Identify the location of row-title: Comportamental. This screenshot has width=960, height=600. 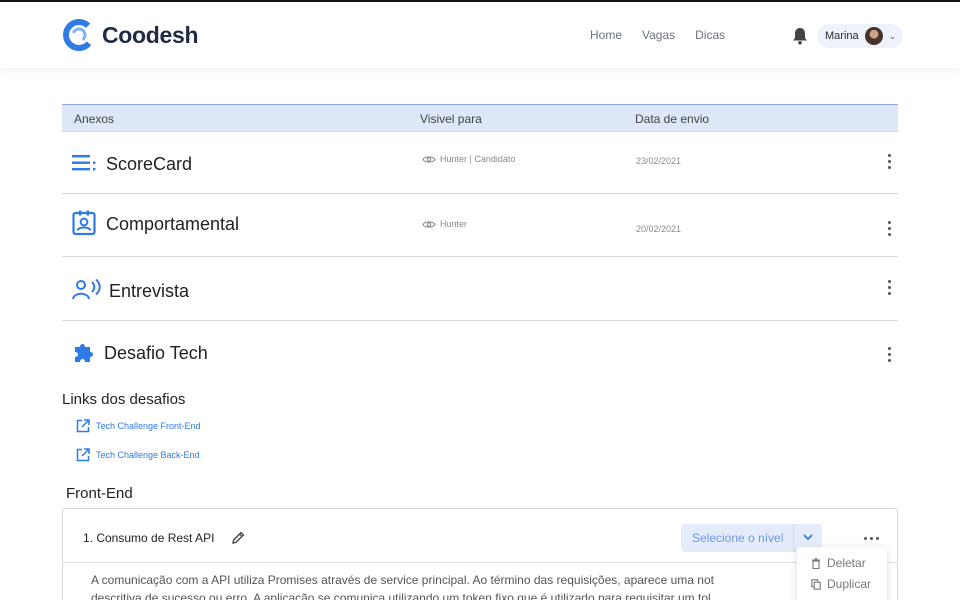
(172, 224).